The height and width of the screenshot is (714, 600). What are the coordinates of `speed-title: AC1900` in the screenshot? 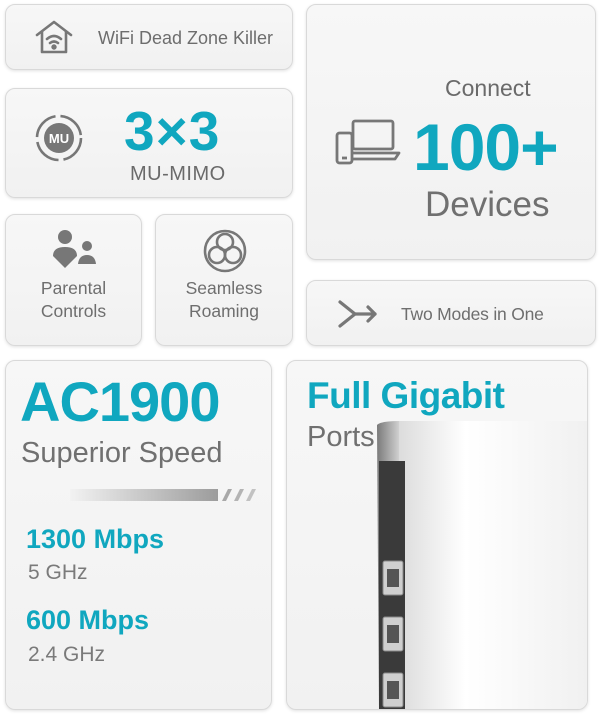 It's located at (120, 401).